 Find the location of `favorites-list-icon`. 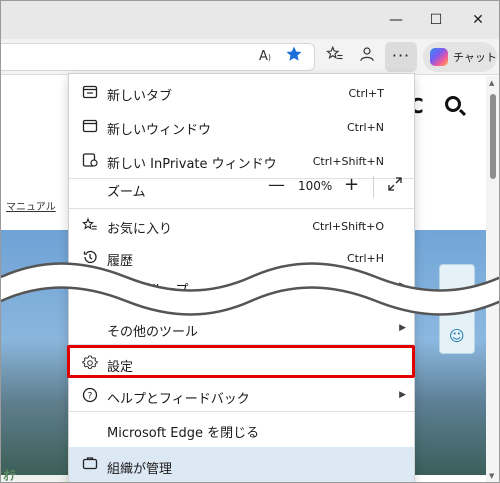

favorites-list-icon is located at coordinates (334, 52).